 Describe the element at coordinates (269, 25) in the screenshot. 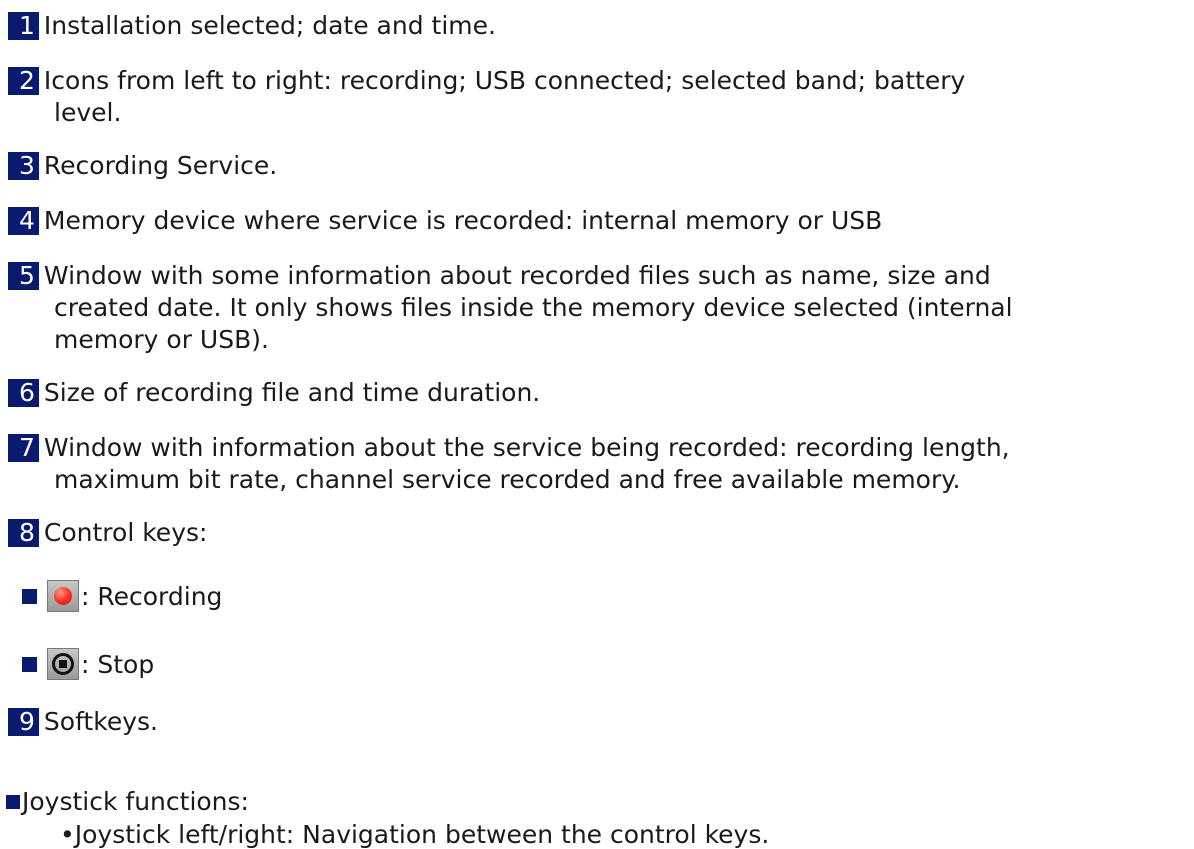

I see `item-text: Installation selected; date and time.` at that location.